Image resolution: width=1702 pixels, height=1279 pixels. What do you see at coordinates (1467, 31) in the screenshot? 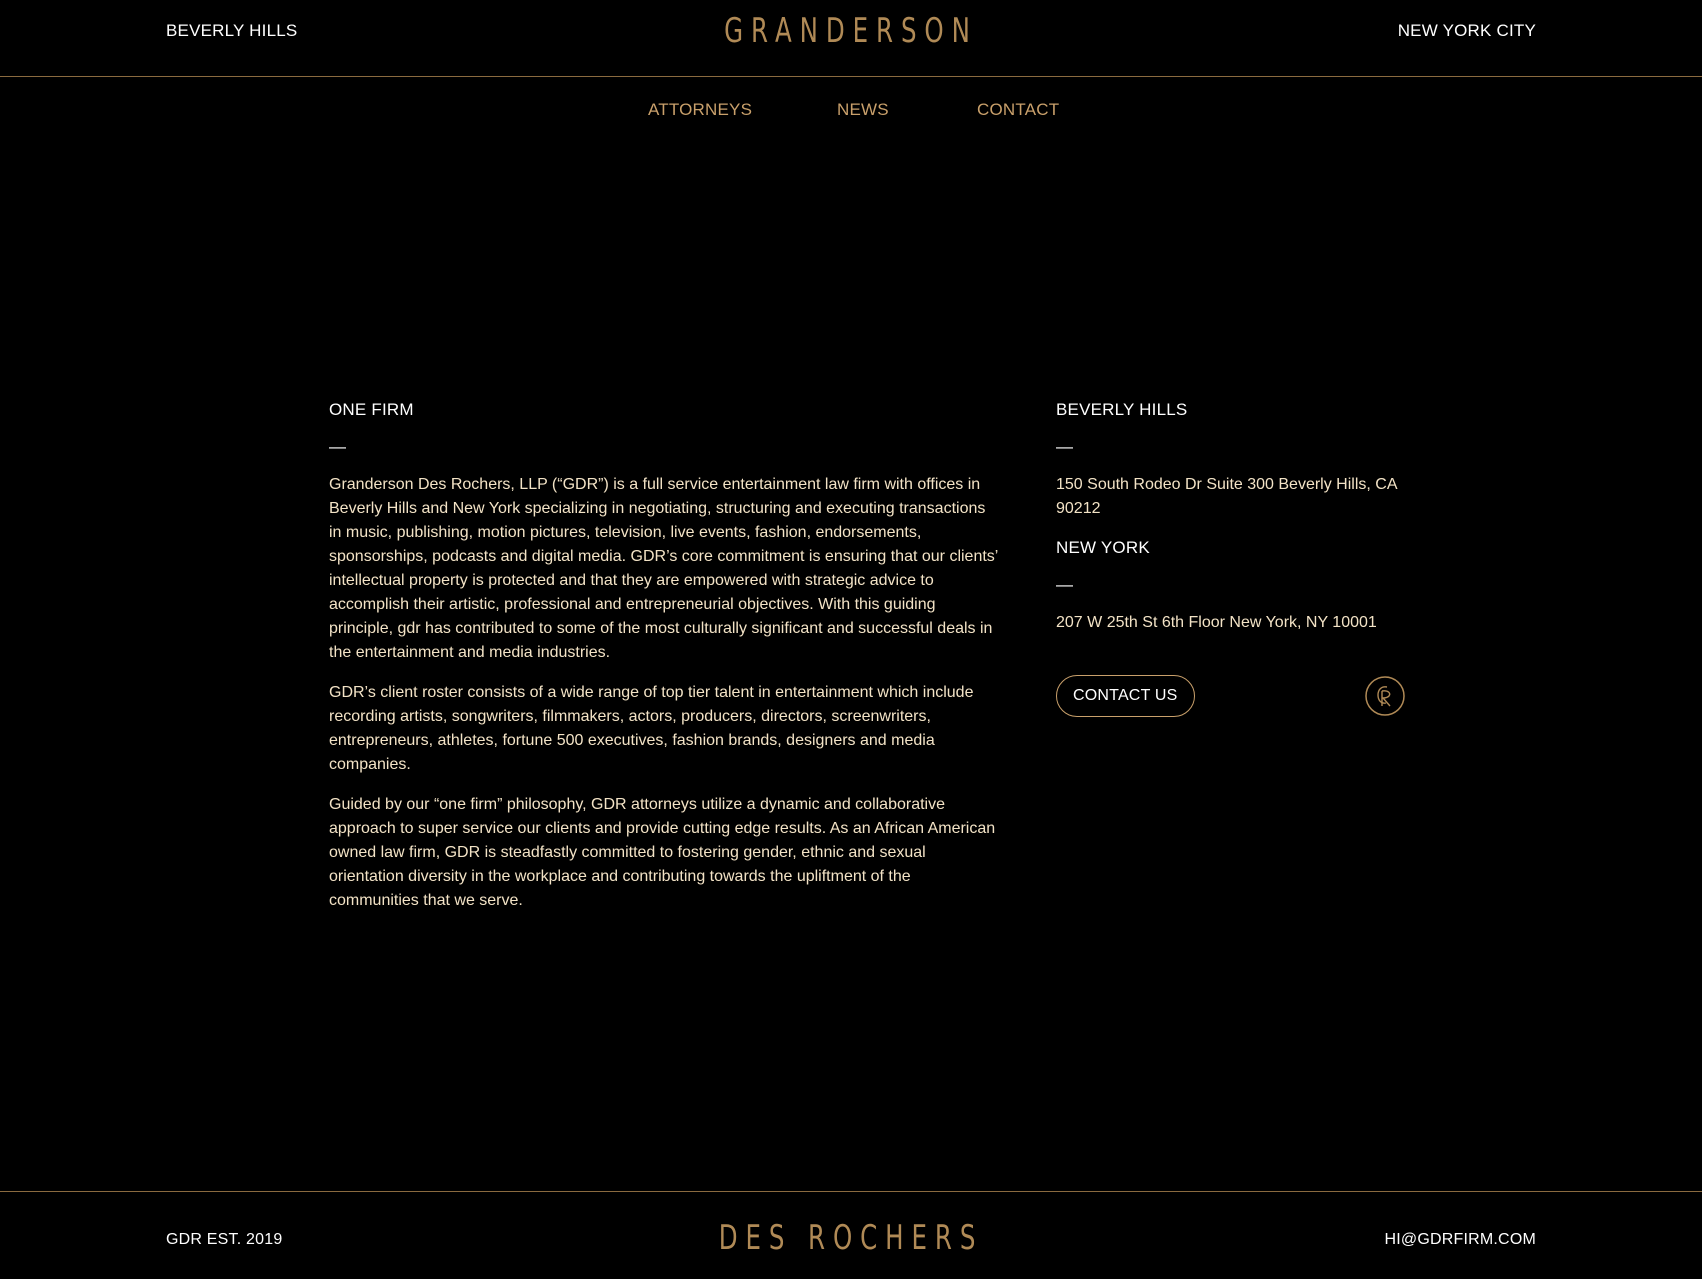
I see `header-location-new-york: NEW YORK CITY` at bounding box center [1467, 31].